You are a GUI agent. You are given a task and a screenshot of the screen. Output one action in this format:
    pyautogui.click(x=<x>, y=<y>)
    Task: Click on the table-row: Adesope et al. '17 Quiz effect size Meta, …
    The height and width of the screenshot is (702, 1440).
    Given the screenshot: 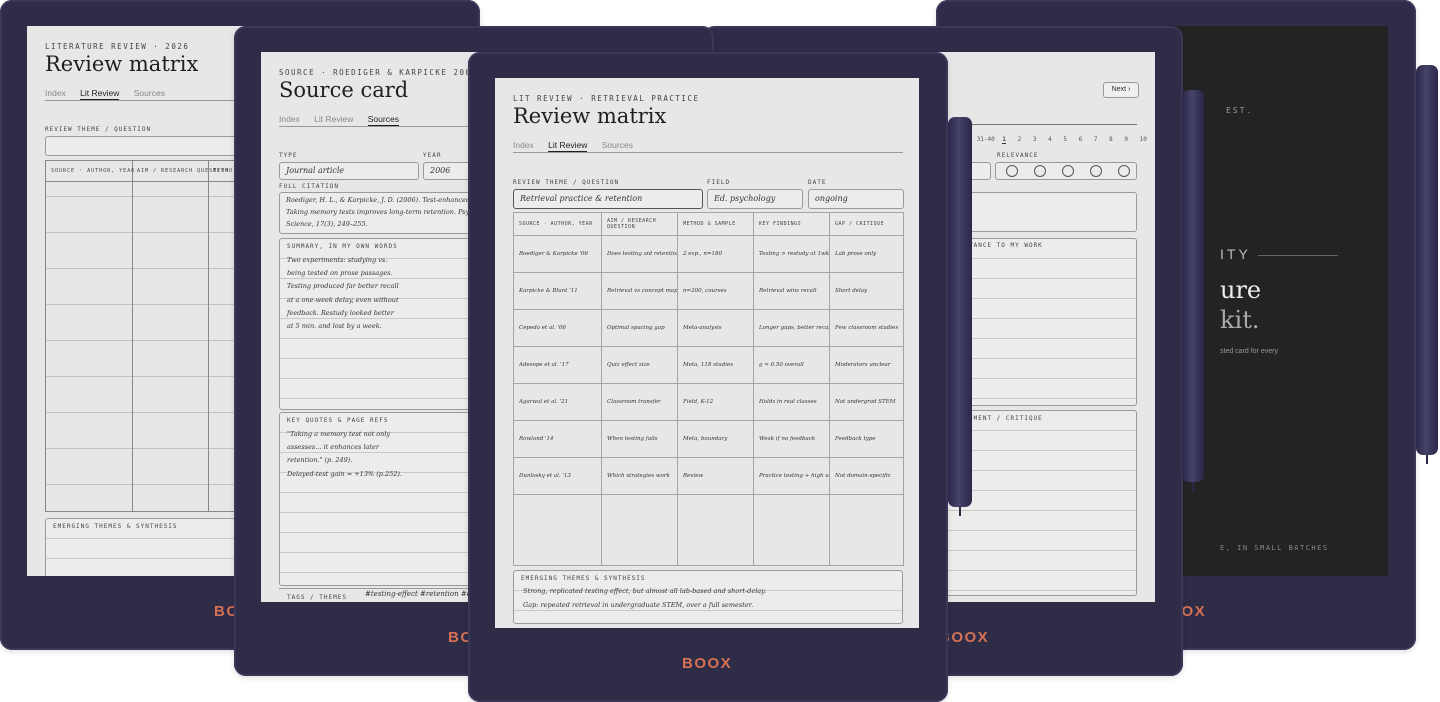 What is the action you would take?
    pyautogui.click(x=708, y=365)
    